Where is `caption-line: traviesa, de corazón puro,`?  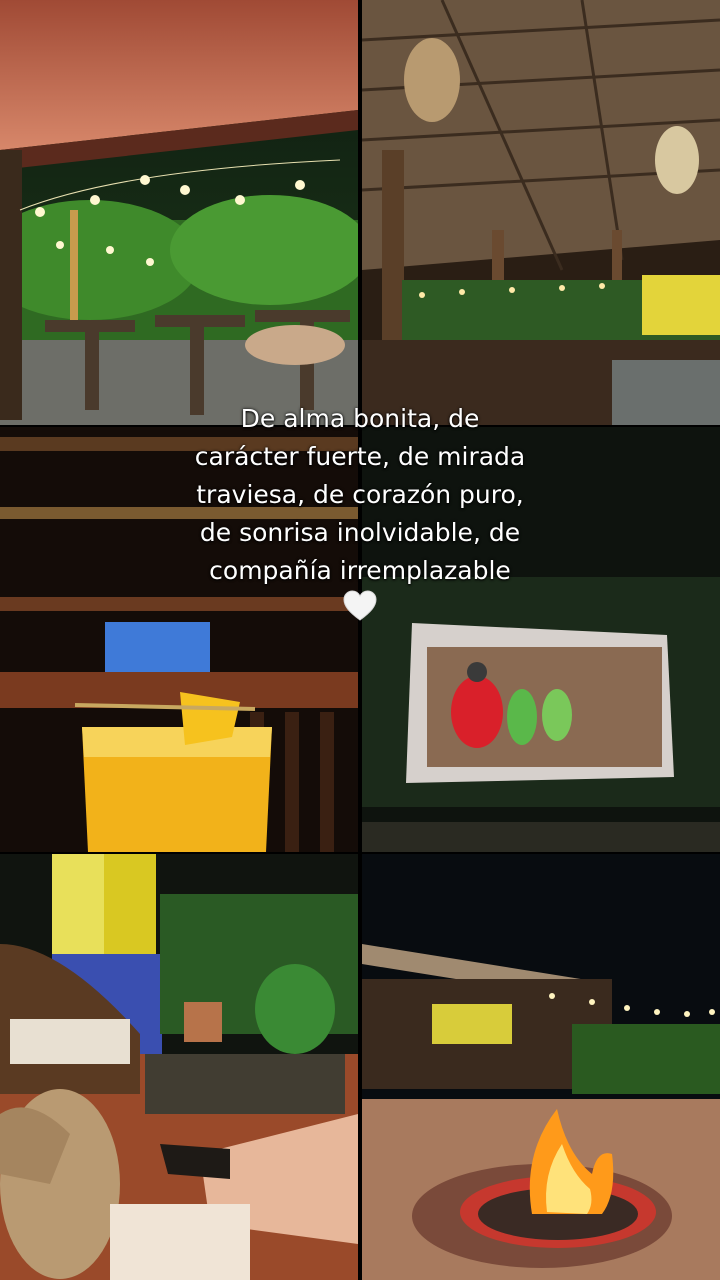 caption-line: traviesa, de corazón puro, is located at coordinates (360, 494).